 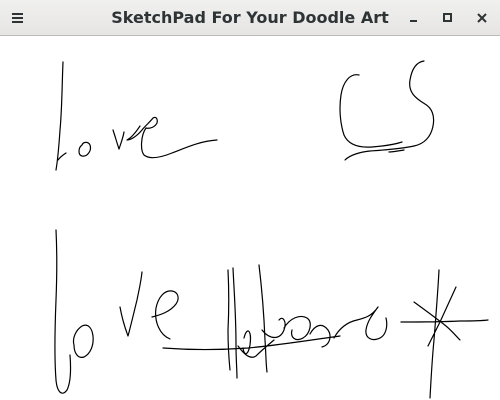 I want to click on doodle-love-stroke, so click(x=136, y=116).